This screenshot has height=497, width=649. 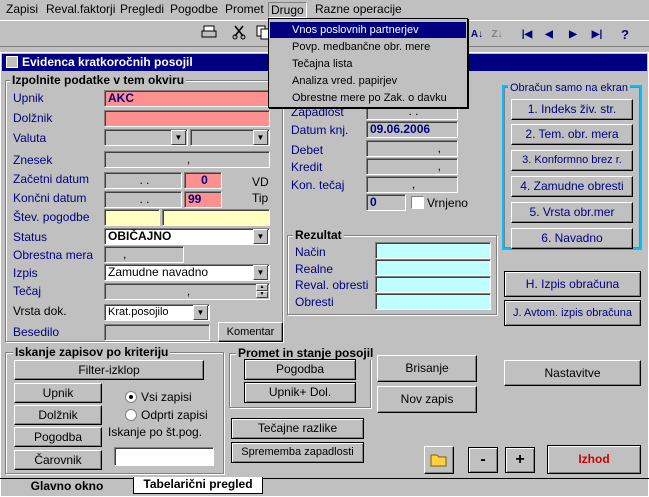 I want to click on dolznik-label: Dolžnik, so click(x=33, y=118).